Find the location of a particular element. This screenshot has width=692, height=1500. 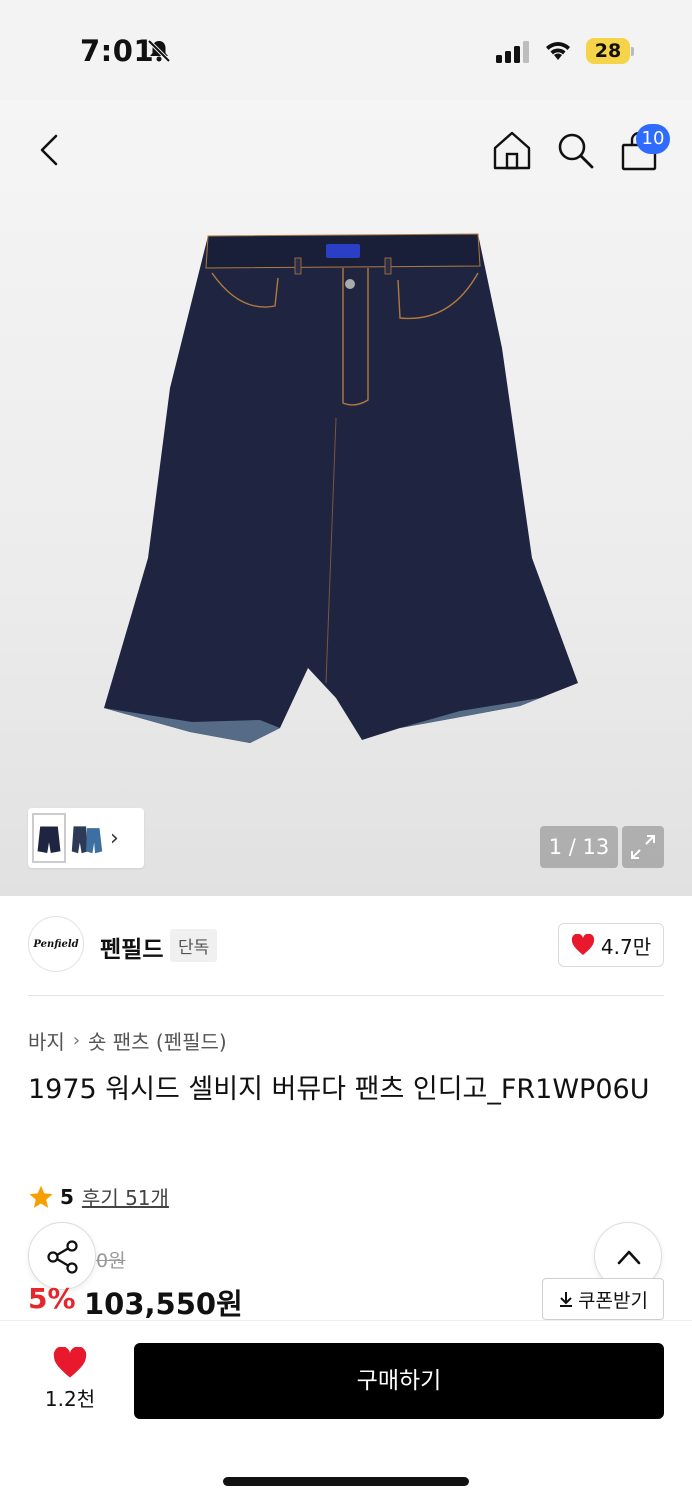

expand-icon is located at coordinates (643, 847).